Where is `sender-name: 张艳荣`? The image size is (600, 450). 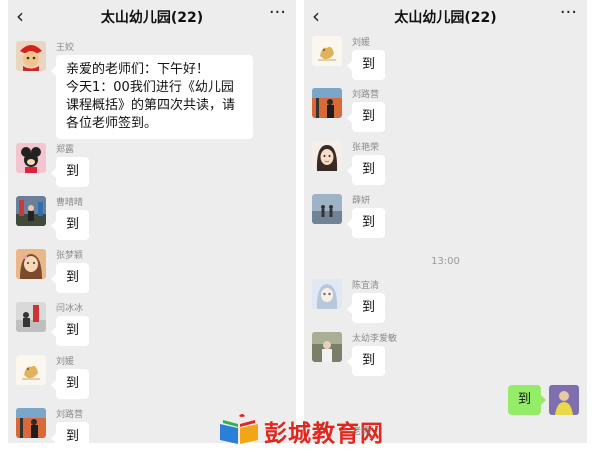 sender-name: 张艳荣 is located at coordinates (366, 148).